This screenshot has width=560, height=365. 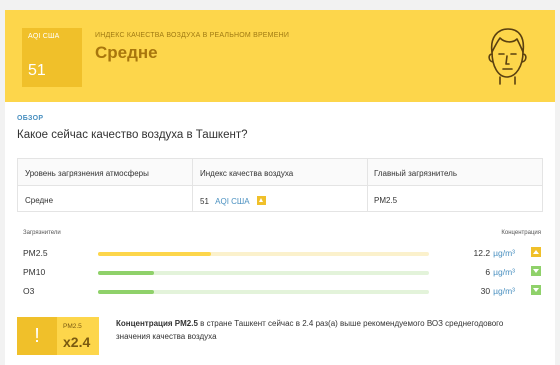 What do you see at coordinates (52, 57) in the screenshot?
I see `aqi-score-box: AQI США 51` at bounding box center [52, 57].